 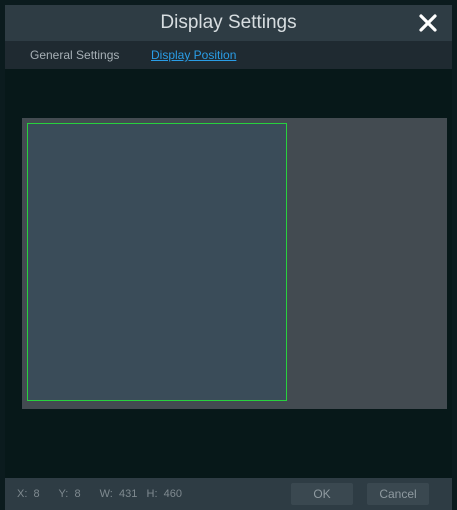 I want to click on ok-button: OK, so click(x=322, y=494).